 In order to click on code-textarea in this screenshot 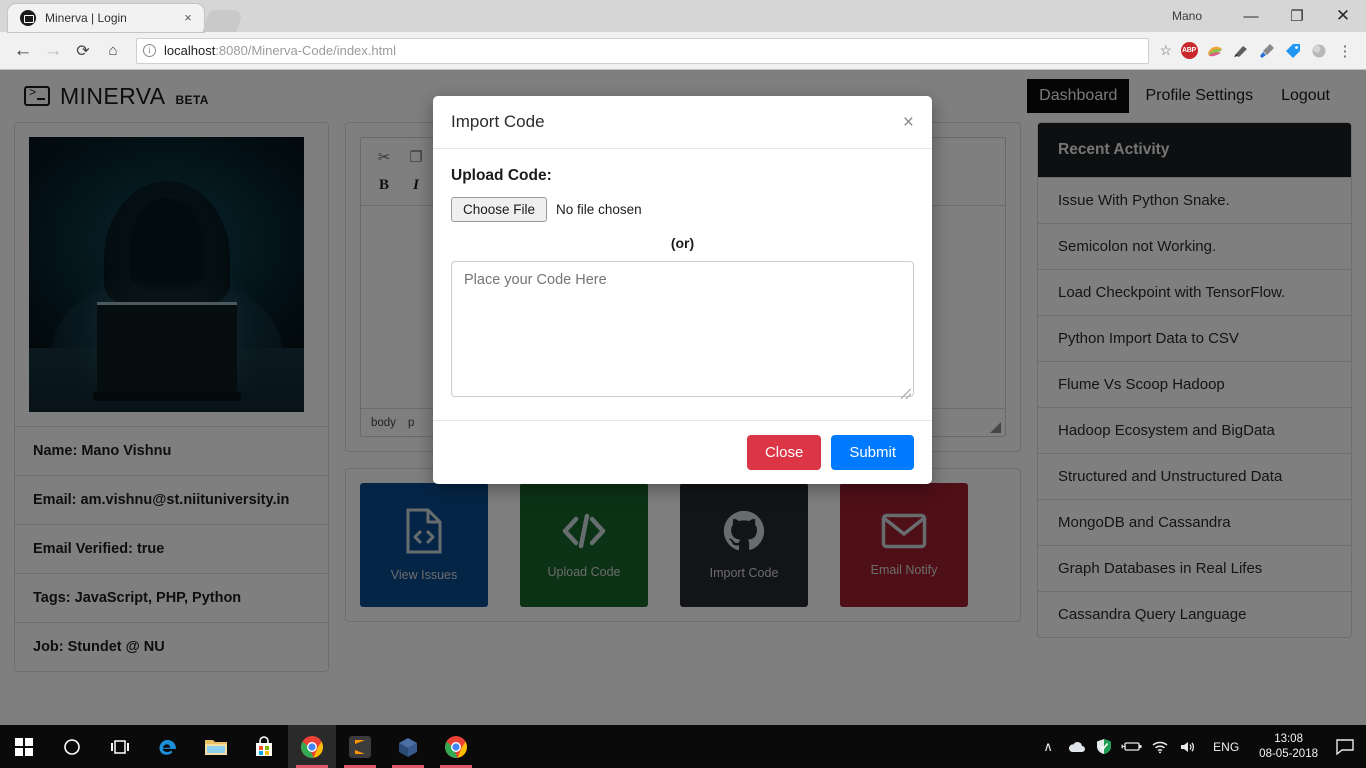, I will do `click(682, 329)`.